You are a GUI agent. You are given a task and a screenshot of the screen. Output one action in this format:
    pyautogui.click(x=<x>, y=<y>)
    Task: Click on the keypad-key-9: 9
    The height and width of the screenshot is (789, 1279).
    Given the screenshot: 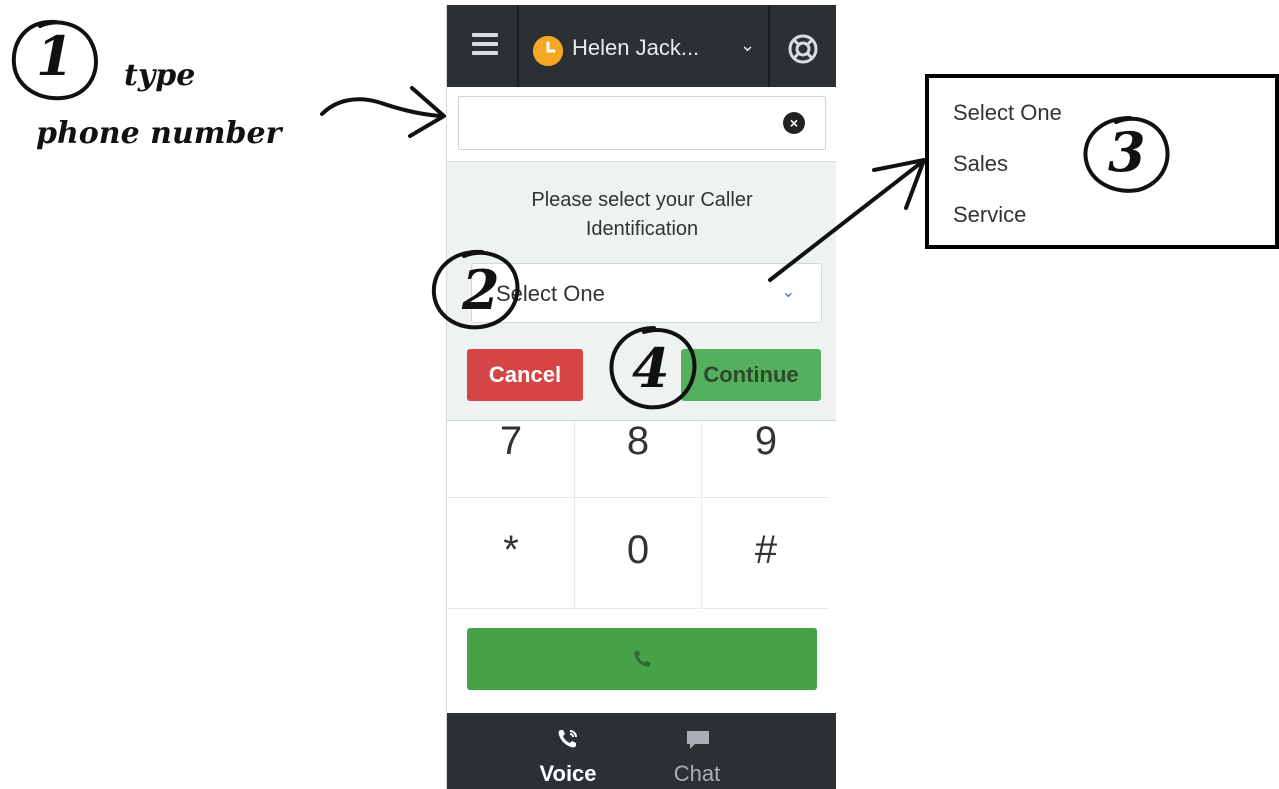 What is the action you would take?
    pyautogui.click(x=766, y=458)
    